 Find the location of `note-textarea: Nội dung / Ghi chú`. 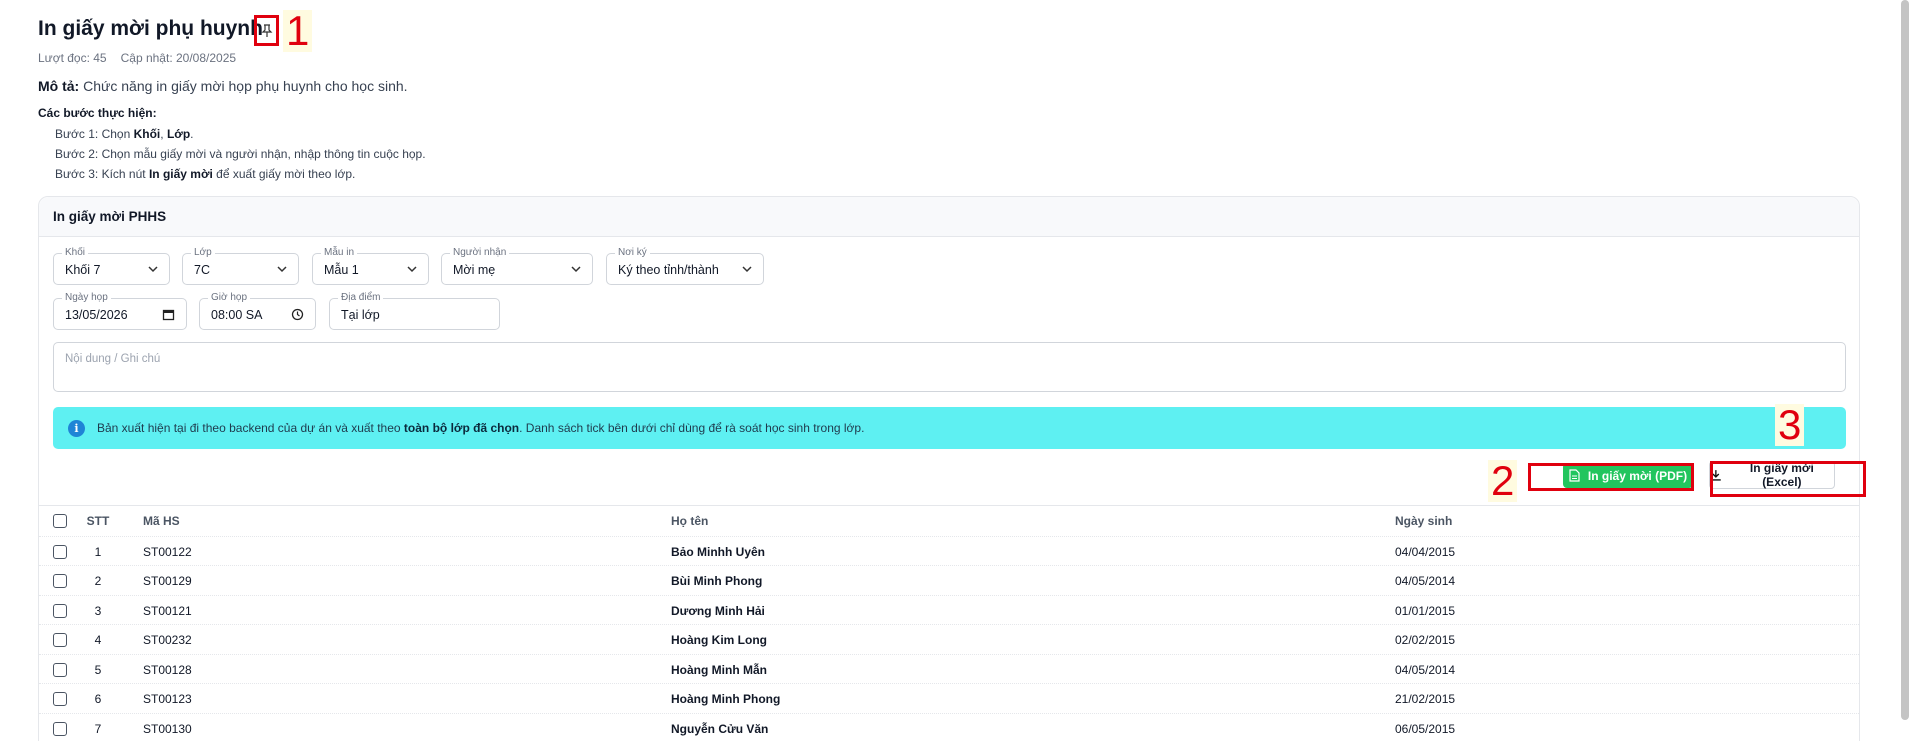

note-textarea: Nội dung / Ghi chú is located at coordinates (949, 367).